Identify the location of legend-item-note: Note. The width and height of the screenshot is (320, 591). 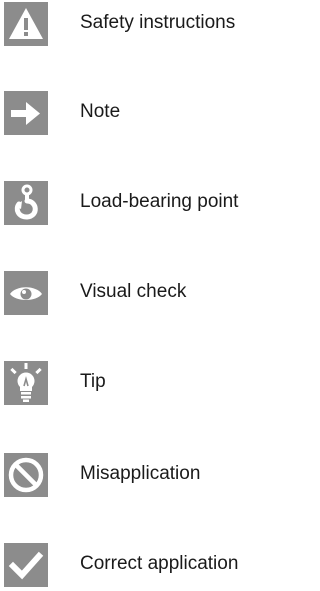
(144, 114).